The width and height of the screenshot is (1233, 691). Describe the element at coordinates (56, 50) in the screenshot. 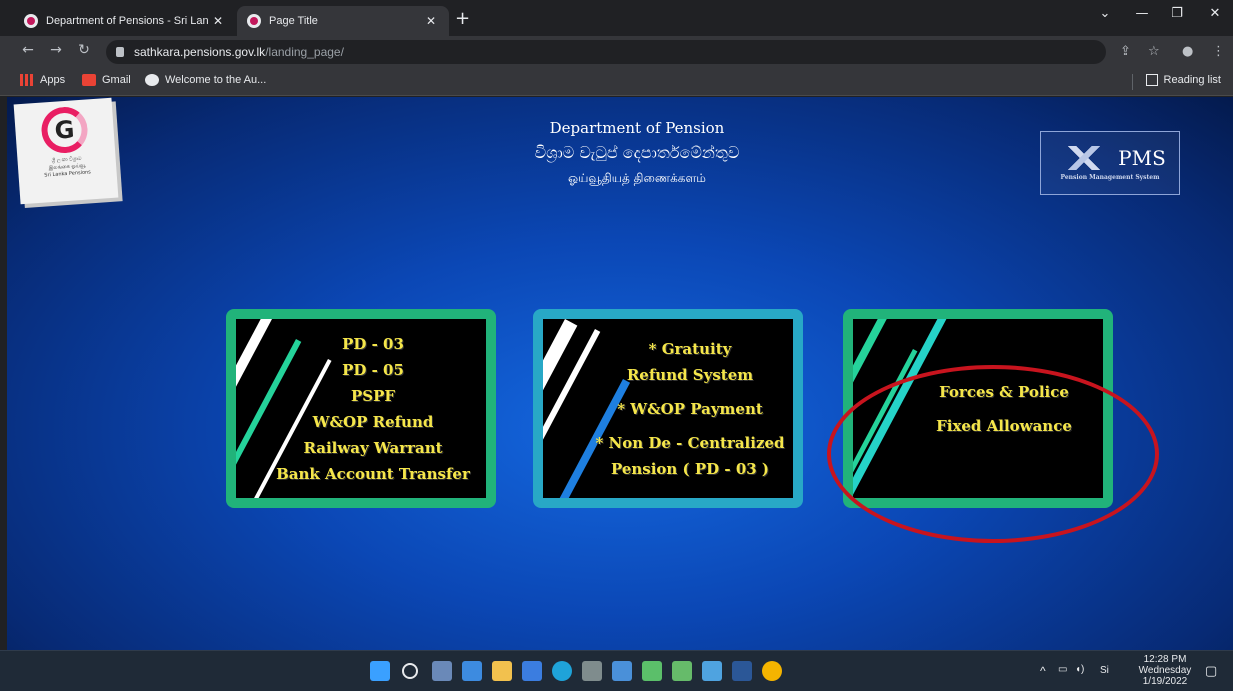

I see `forward-icon: →` at that location.